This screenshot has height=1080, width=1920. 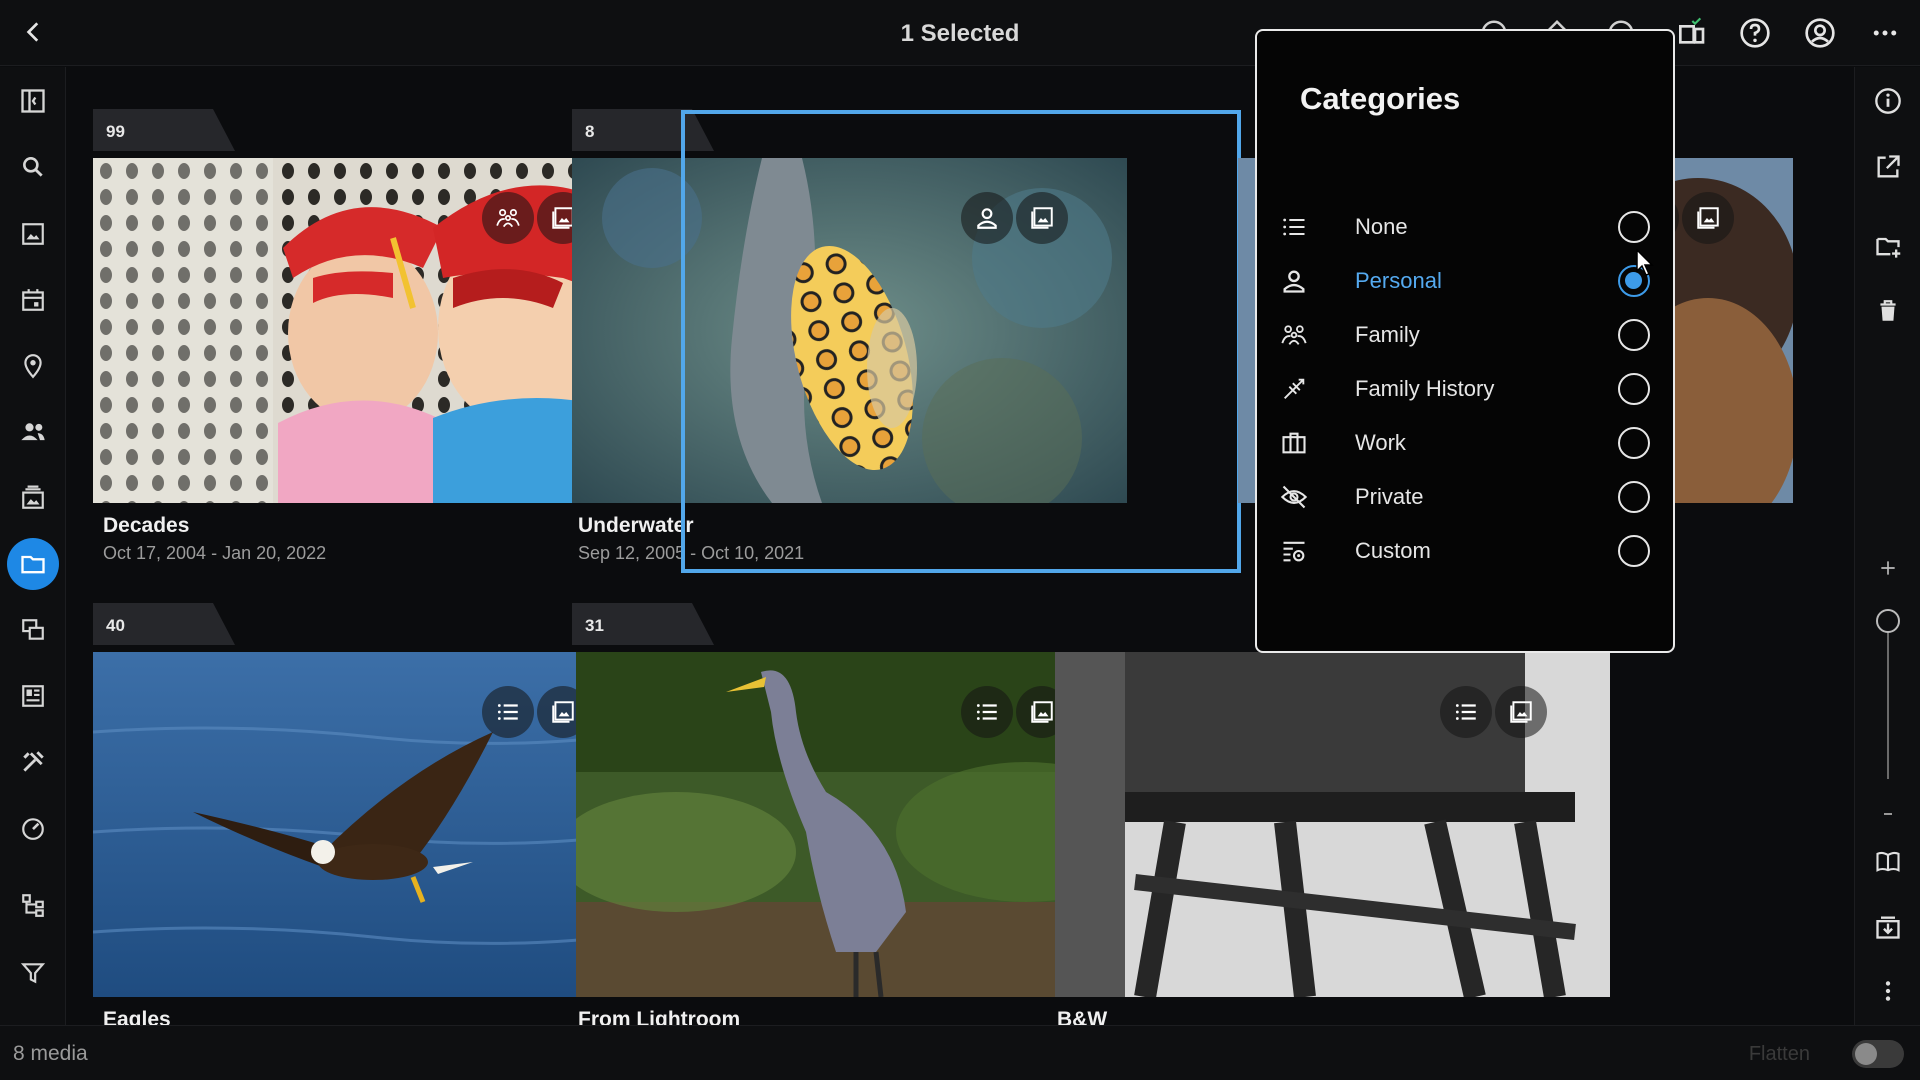 I want to click on album-name: B&W, so click(x=1082, y=1016).